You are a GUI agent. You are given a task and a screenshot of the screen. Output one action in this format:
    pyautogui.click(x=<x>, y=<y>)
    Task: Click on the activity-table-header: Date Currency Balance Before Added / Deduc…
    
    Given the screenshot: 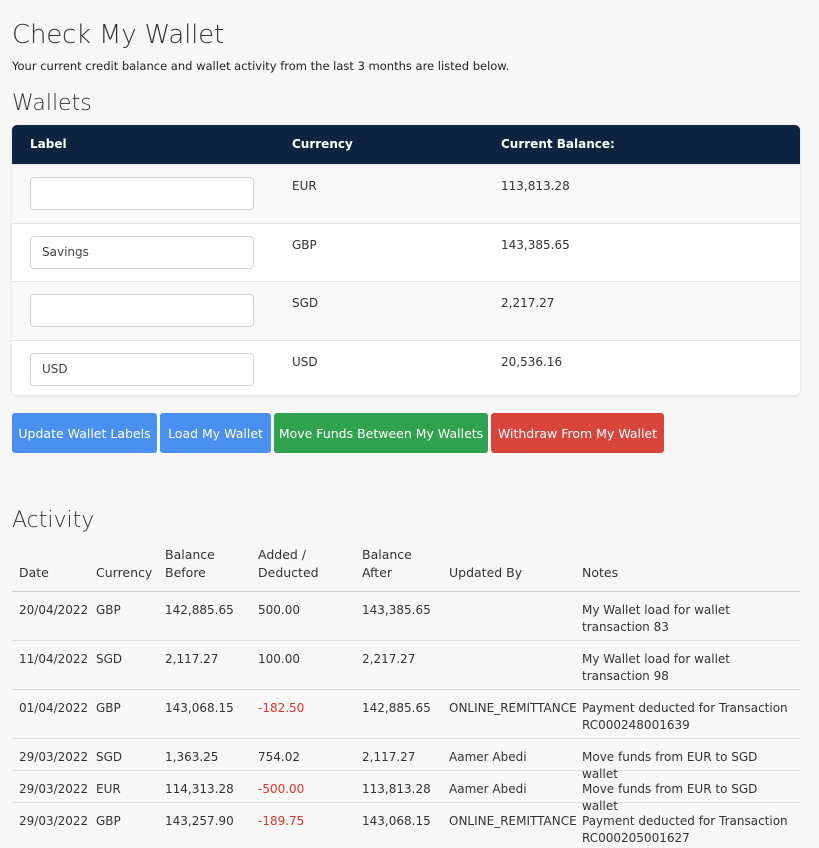 What is the action you would take?
    pyautogui.click(x=406, y=568)
    